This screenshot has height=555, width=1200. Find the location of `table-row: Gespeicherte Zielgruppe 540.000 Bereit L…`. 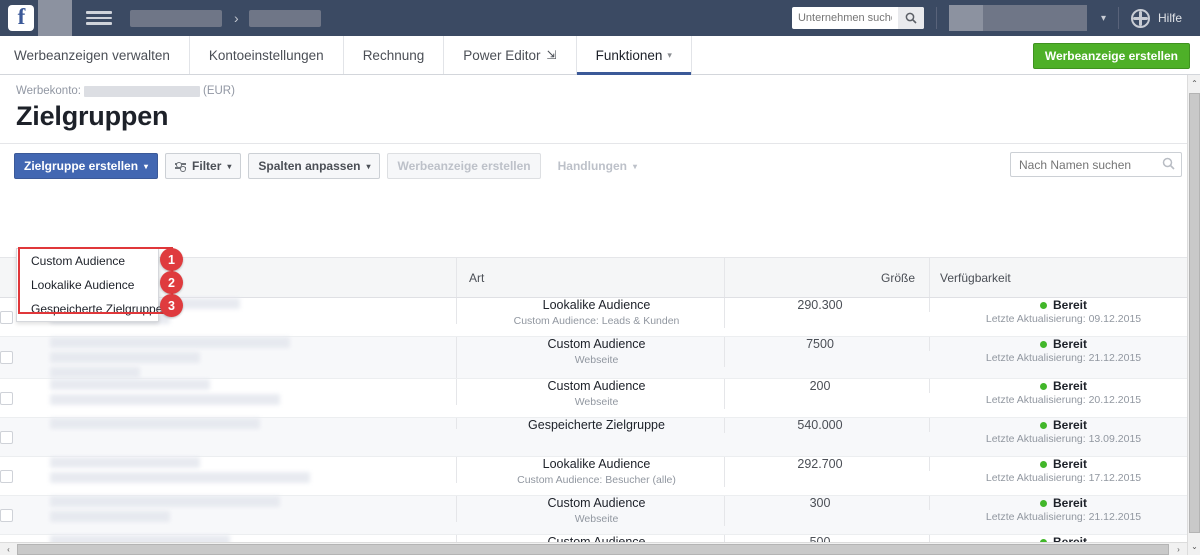

table-row: Gespeicherte Zielgruppe 540.000 Bereit L… is located at coordinates (593, 437).